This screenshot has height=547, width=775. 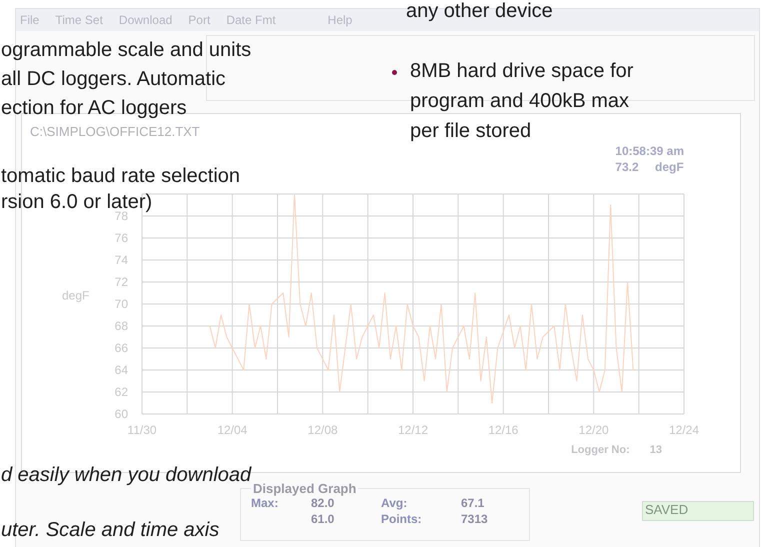 What do you see at coordinates (265, 503) in the screenshot?
I see `stat-label: Max:` at bounding box center [265, 503].